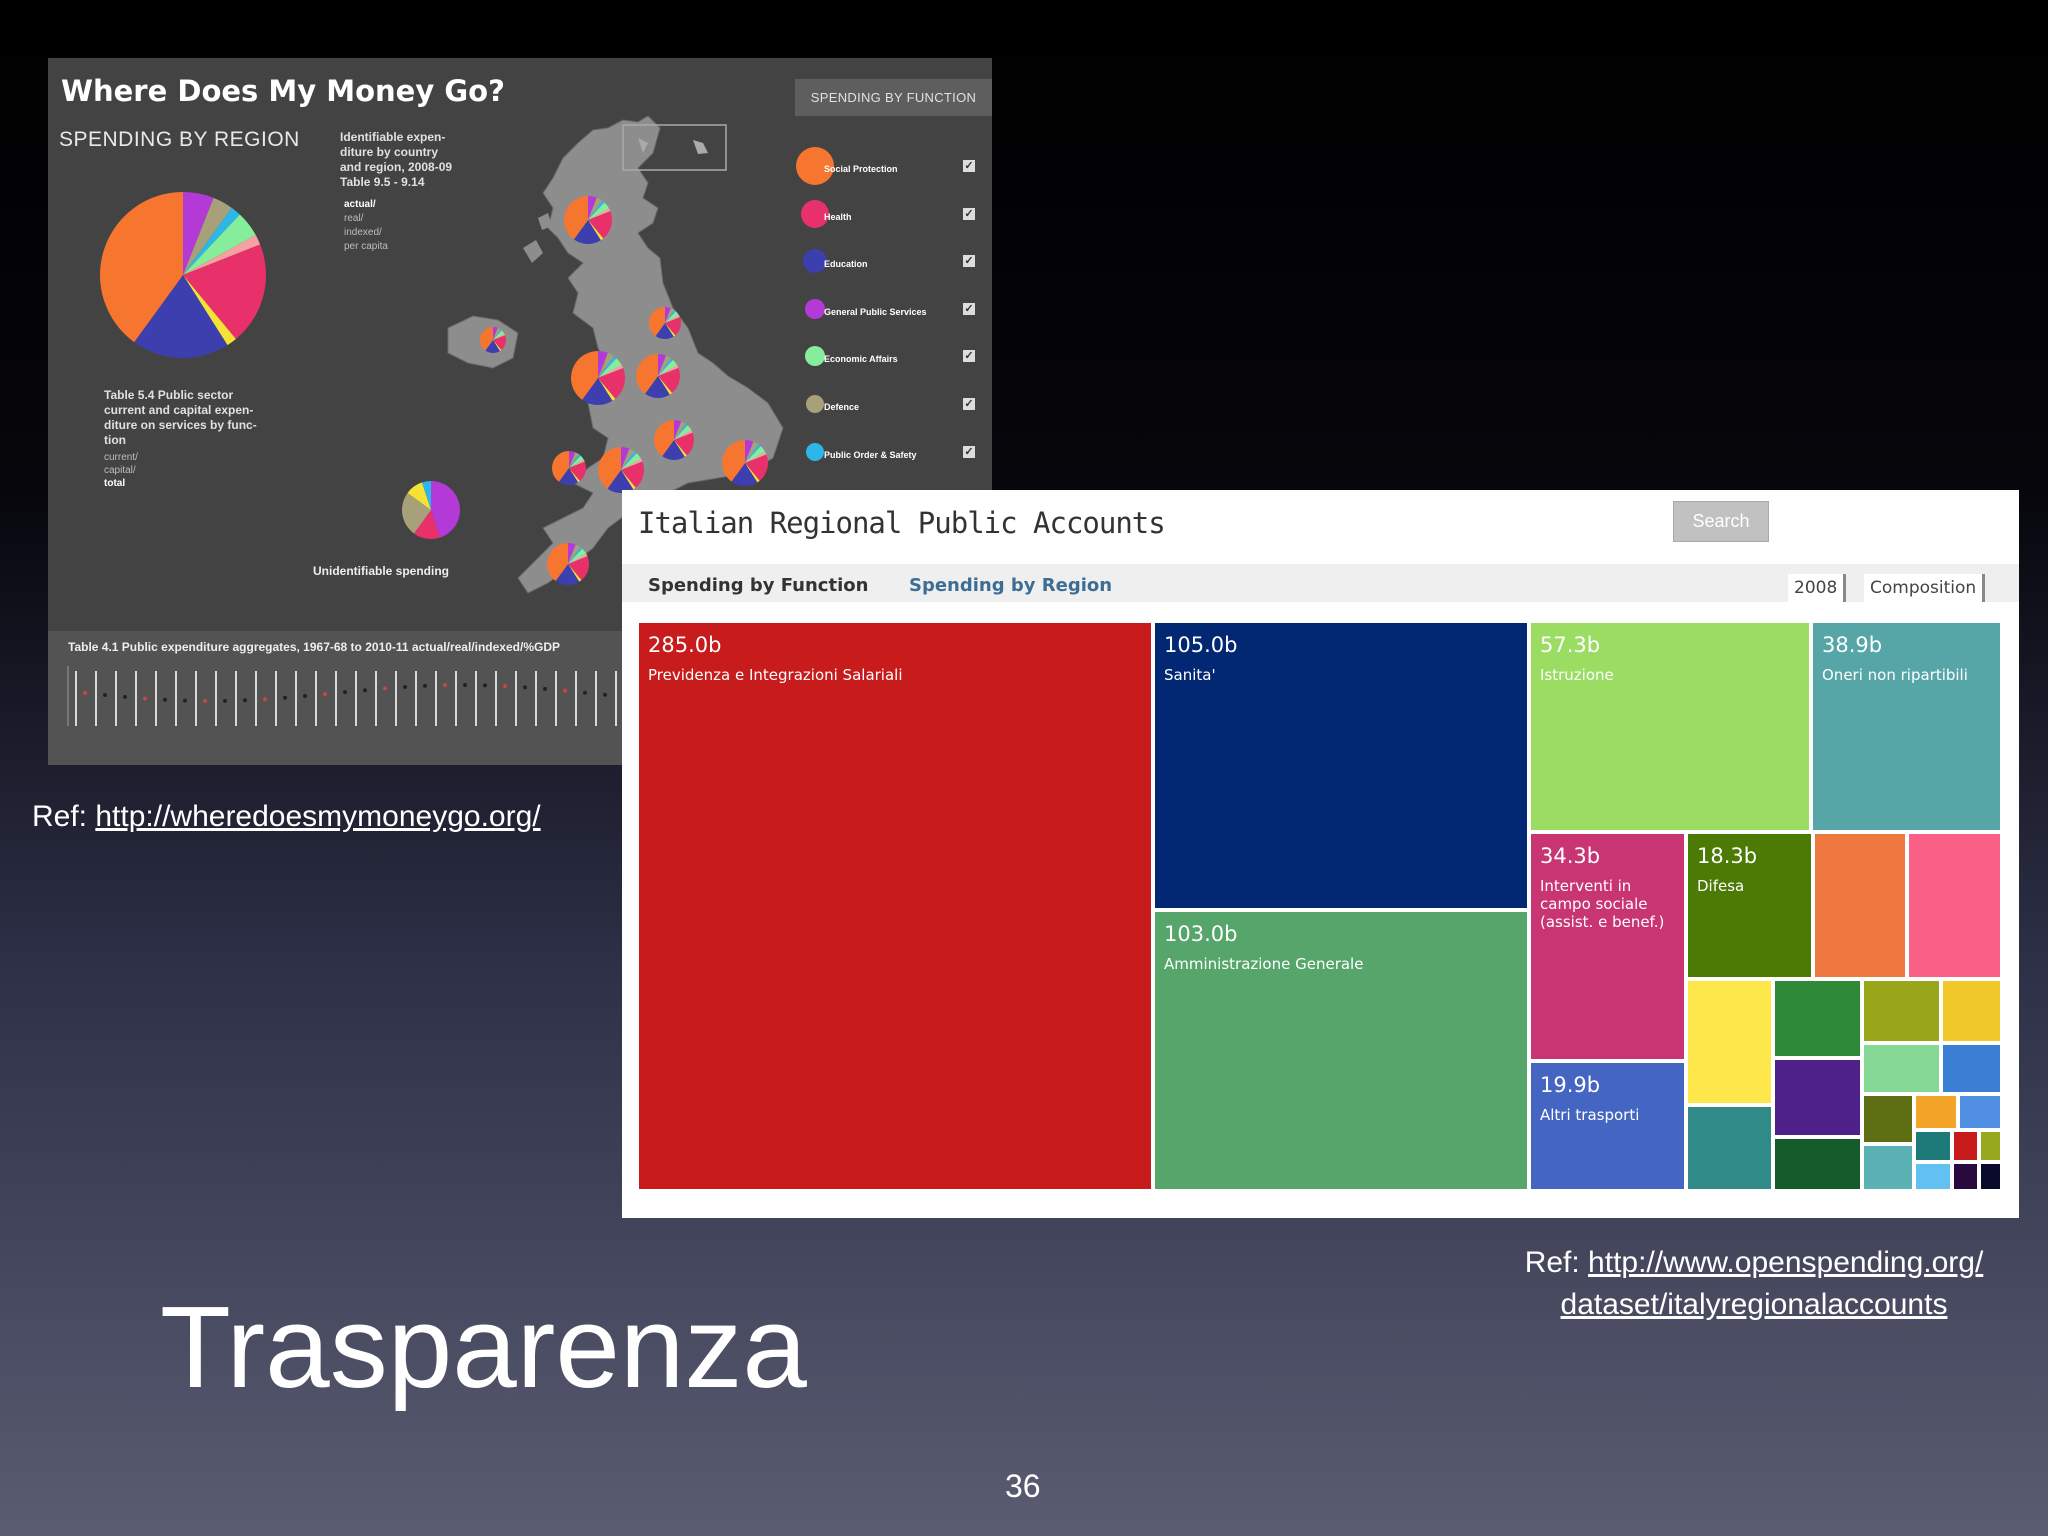  I want to click on tab-spending-by-function: Spending by Function, so click(758, 585).